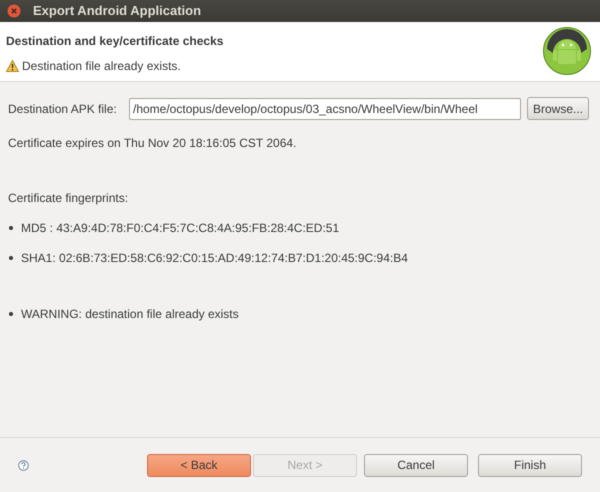 The height and width of the screenshot is (492, 600). Describe the element at coordinates (12, 66) in the screenshot. I see `warning-icon` at that location.